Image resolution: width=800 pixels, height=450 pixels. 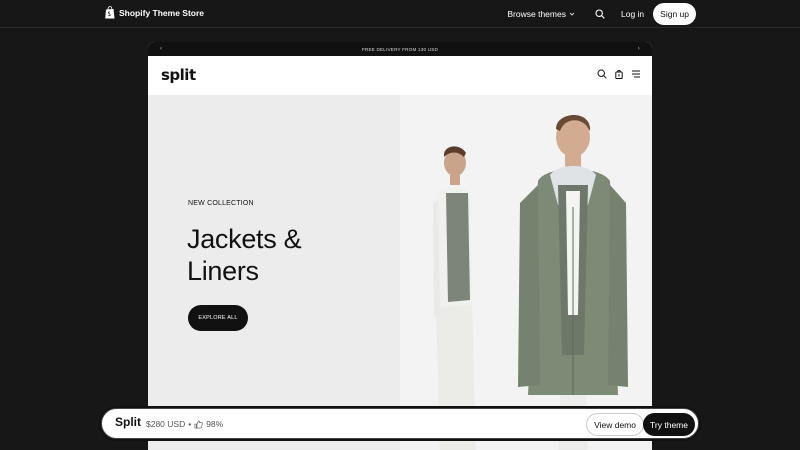 I want to click on theme-rating: 98%, so click(x=215, y=424).